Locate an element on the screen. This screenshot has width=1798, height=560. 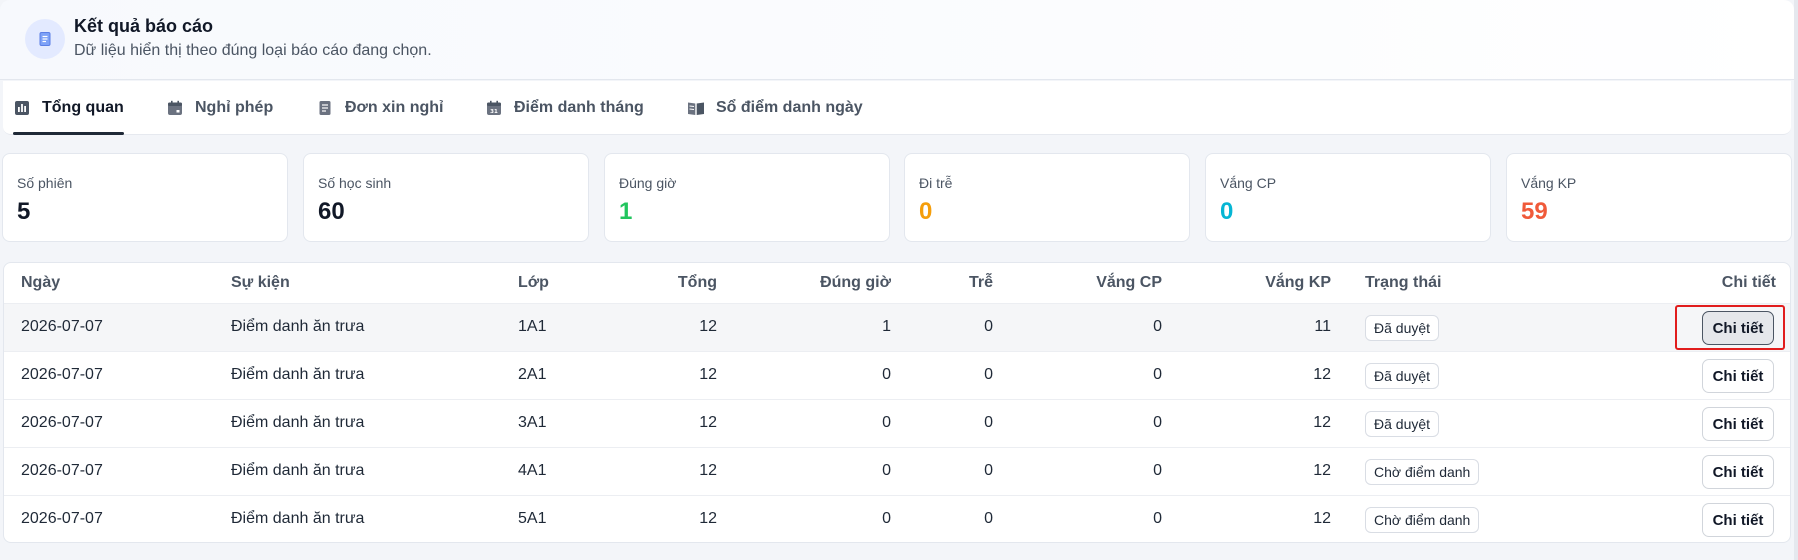
document-icon is located at coordinates (45, 39).